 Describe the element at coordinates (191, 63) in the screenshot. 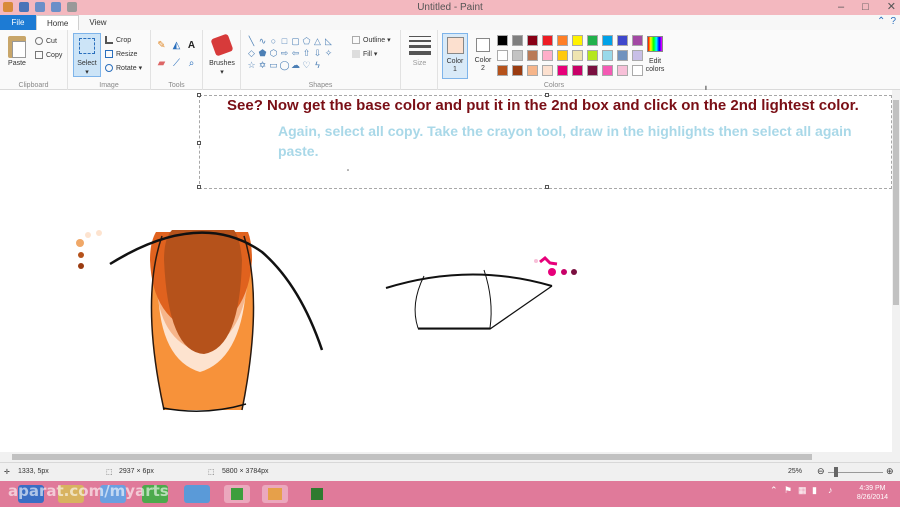

I see `magnifier-icon: ⌕` at that location.